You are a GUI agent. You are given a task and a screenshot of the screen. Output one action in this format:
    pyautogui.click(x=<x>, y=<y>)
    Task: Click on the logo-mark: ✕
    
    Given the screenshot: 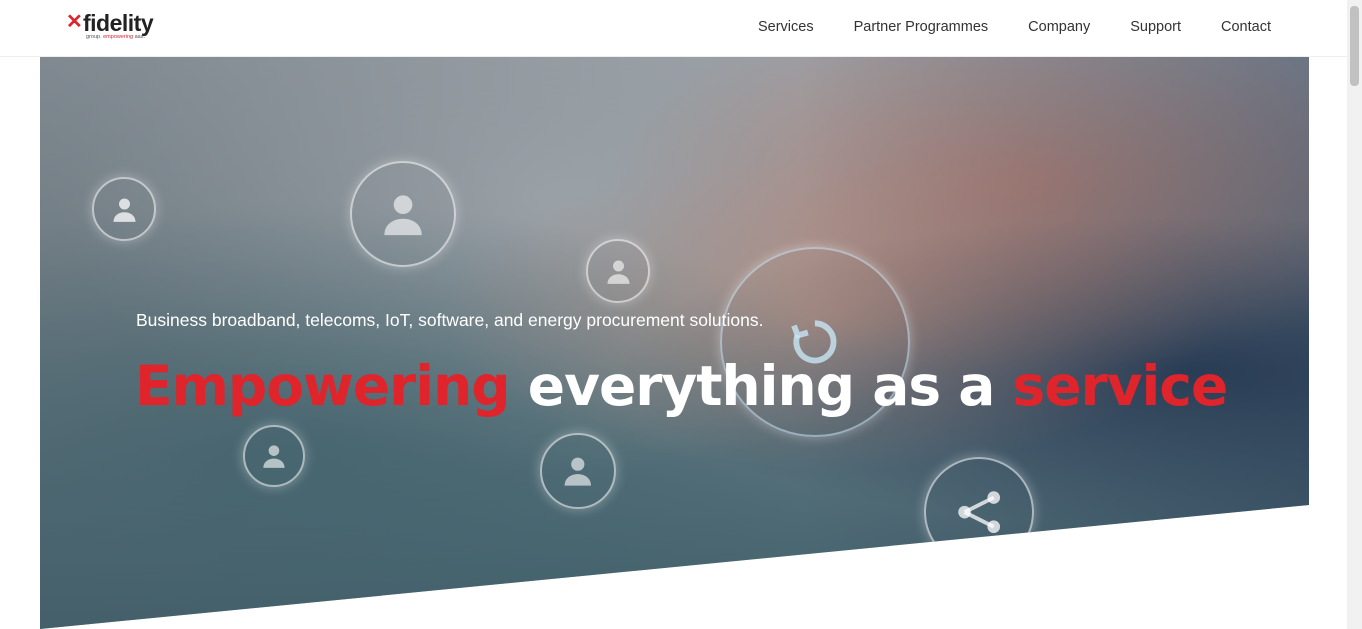 What is the action you would take?
    pyautogui.click(x=74, y=22)
    